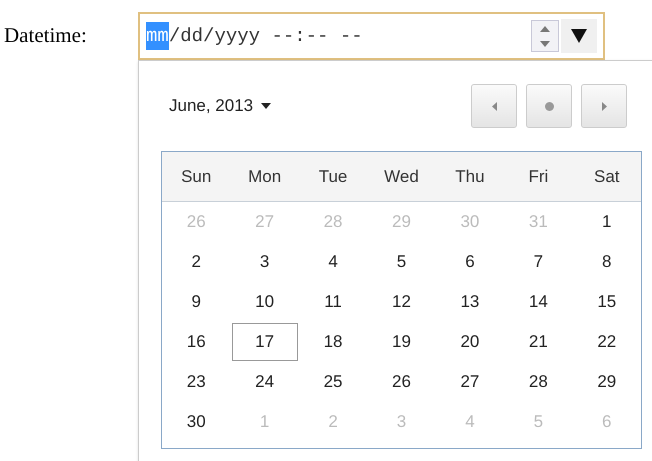 This screenshot has width=652, height=461. I want to click on previous-month-button, so click(494, 106).